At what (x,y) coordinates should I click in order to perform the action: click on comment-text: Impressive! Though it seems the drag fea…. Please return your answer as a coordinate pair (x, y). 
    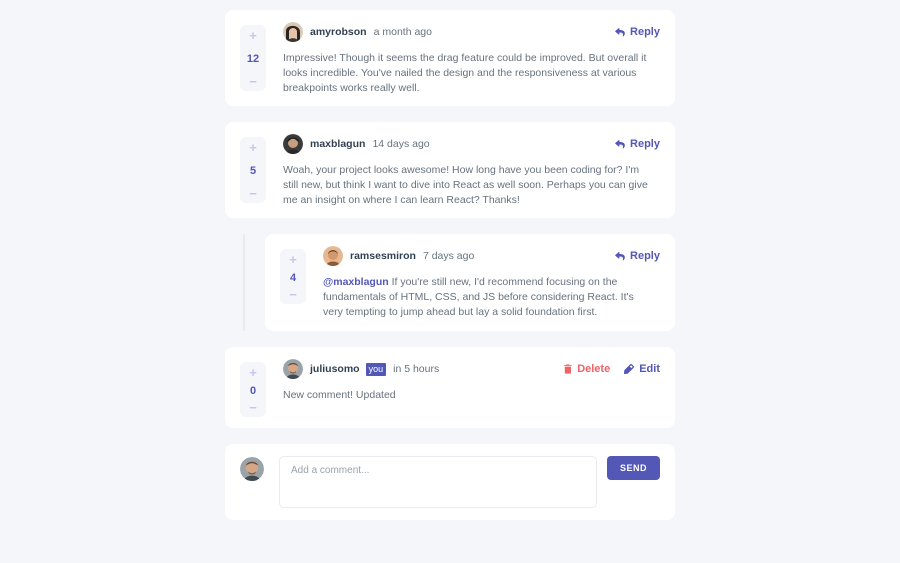
    Looking at the image, I should click on (465, 73).